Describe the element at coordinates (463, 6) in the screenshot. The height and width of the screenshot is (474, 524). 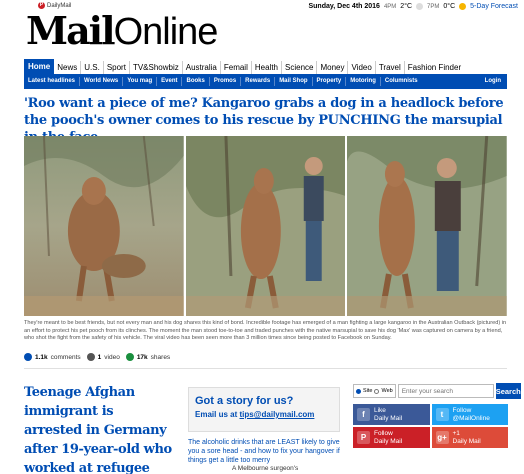
I see `sun-icon` at that location.